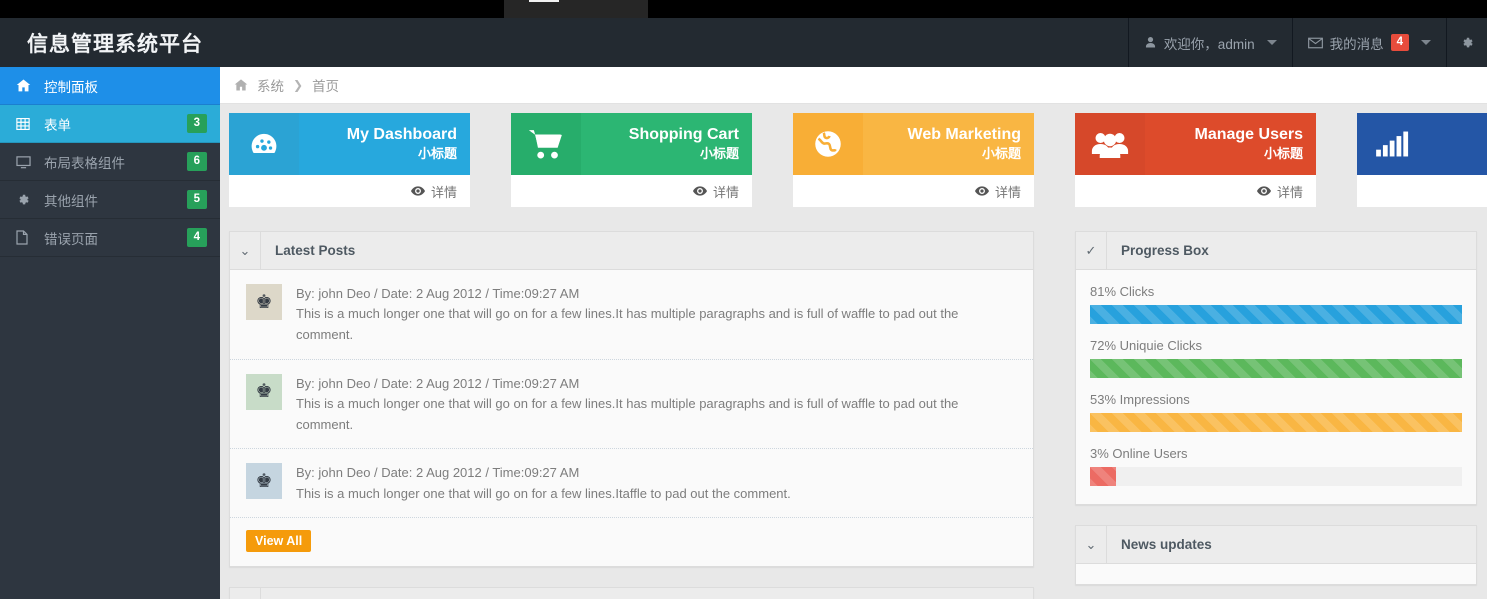 This screenshot has height=599, width=1487. Describe the element at coordinates (544, 1) in the screenshot. I see `browser-tab-highlight` at that location.